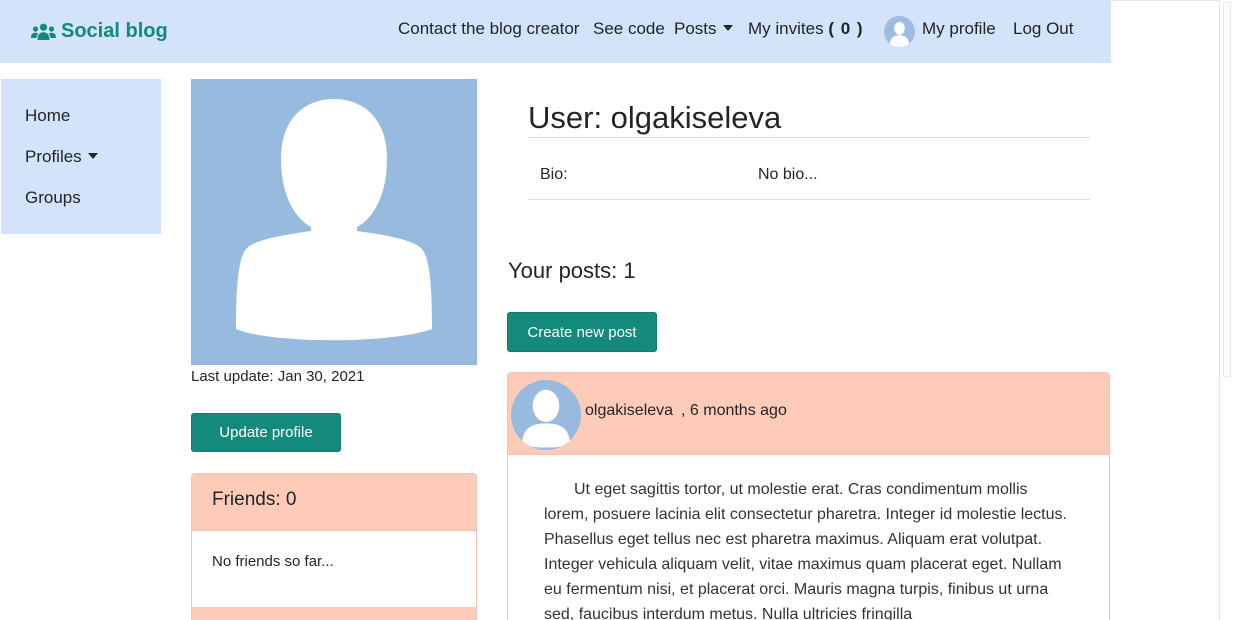 Image resolution: width=1233 pixels, height=620 pixels. Describe the element at coordinates (43, 32) in the screenshot. I see `users-icon` at that location.